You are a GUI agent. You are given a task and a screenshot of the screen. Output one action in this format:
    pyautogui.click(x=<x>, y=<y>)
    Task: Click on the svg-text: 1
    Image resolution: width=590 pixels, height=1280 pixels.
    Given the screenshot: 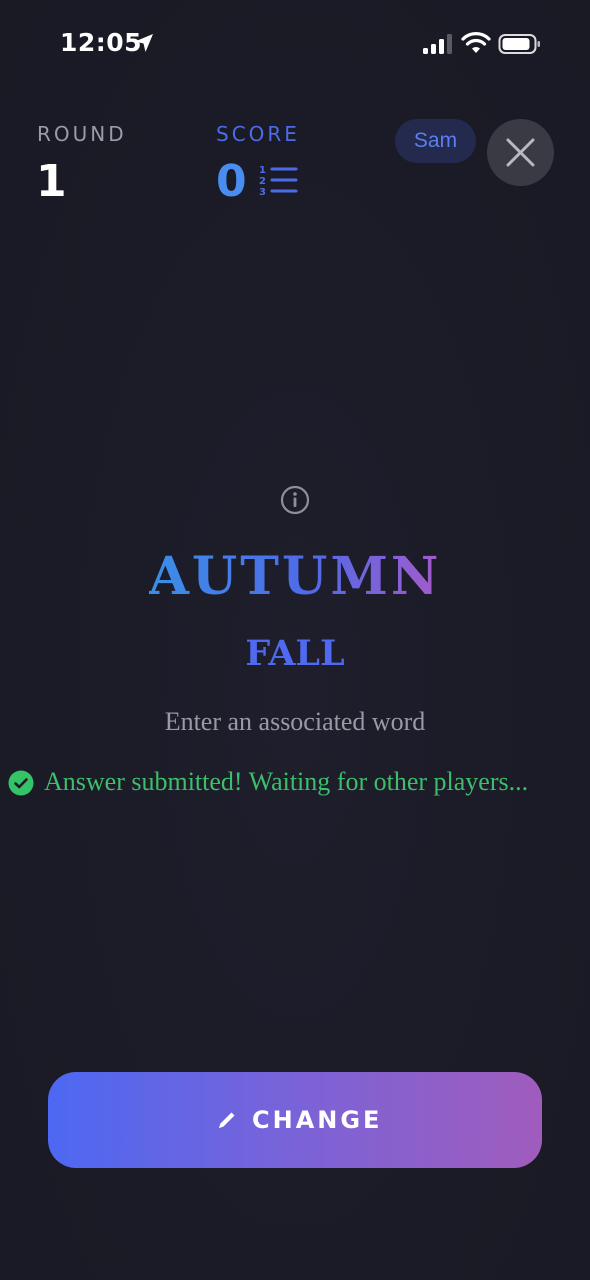 What is the action you would take?
    pyautogui.click(x=262, y=170)
    